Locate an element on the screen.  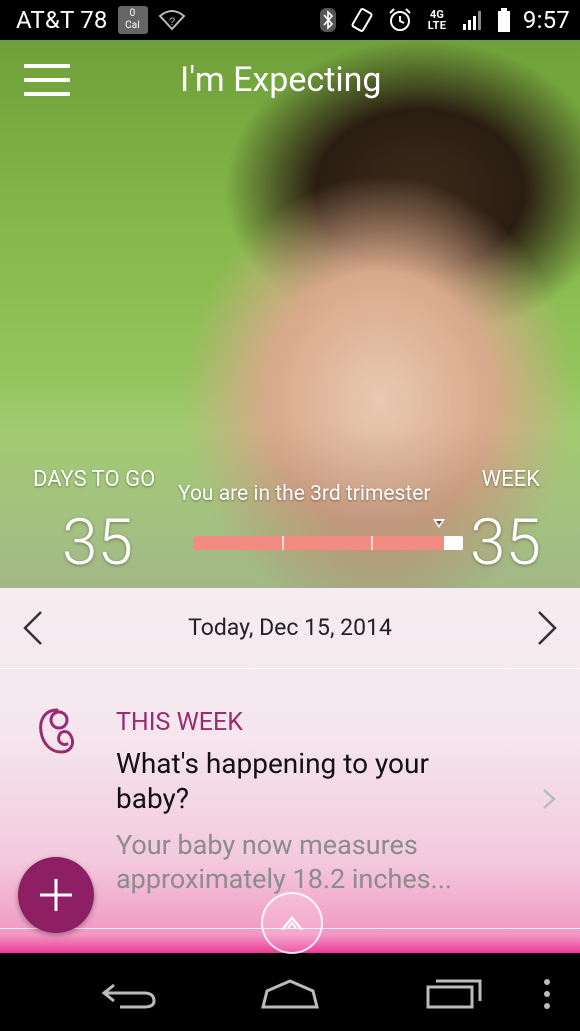
battery-icon is located at coordinates (503, 20).